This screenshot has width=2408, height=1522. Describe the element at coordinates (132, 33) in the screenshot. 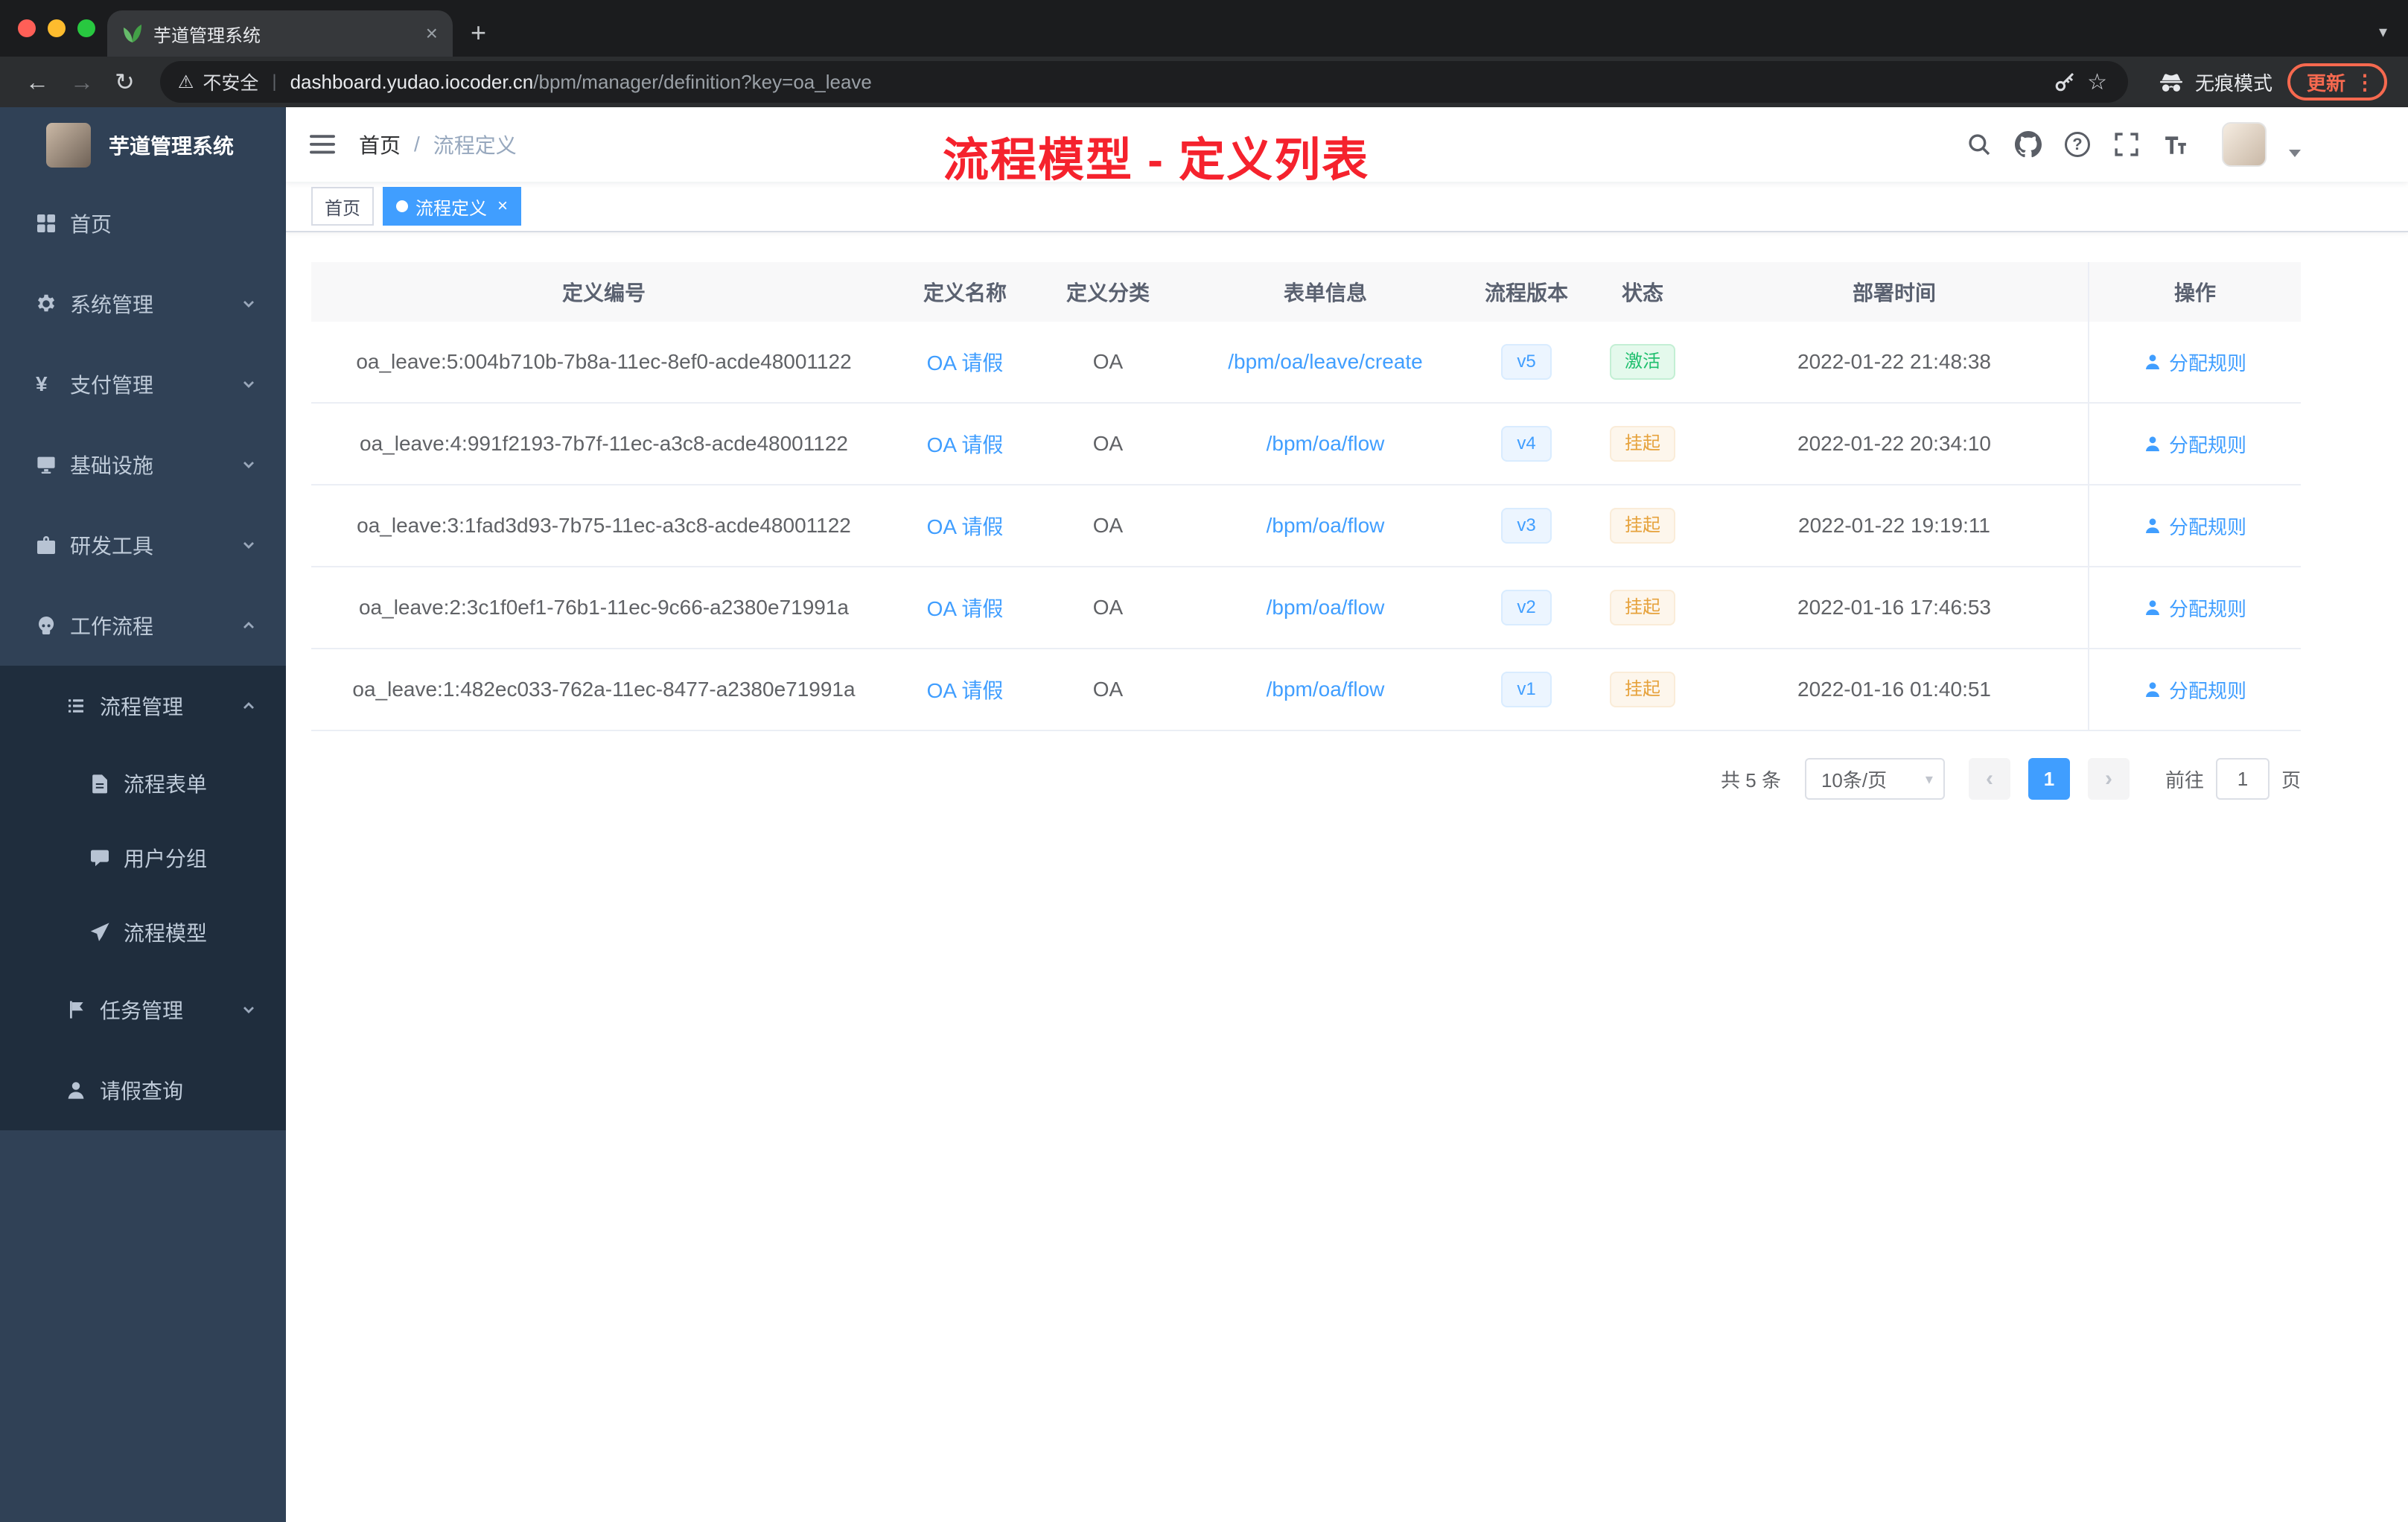

I see `tab-favicon-icon` at that location.